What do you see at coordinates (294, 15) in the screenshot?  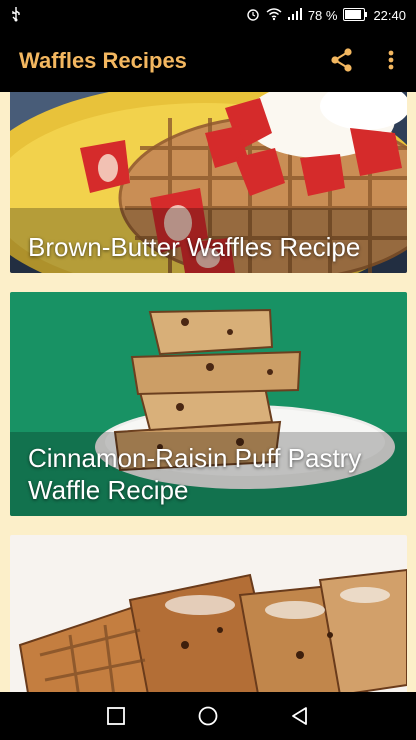 I see `signal-icon` at bounding box center [294, 15].